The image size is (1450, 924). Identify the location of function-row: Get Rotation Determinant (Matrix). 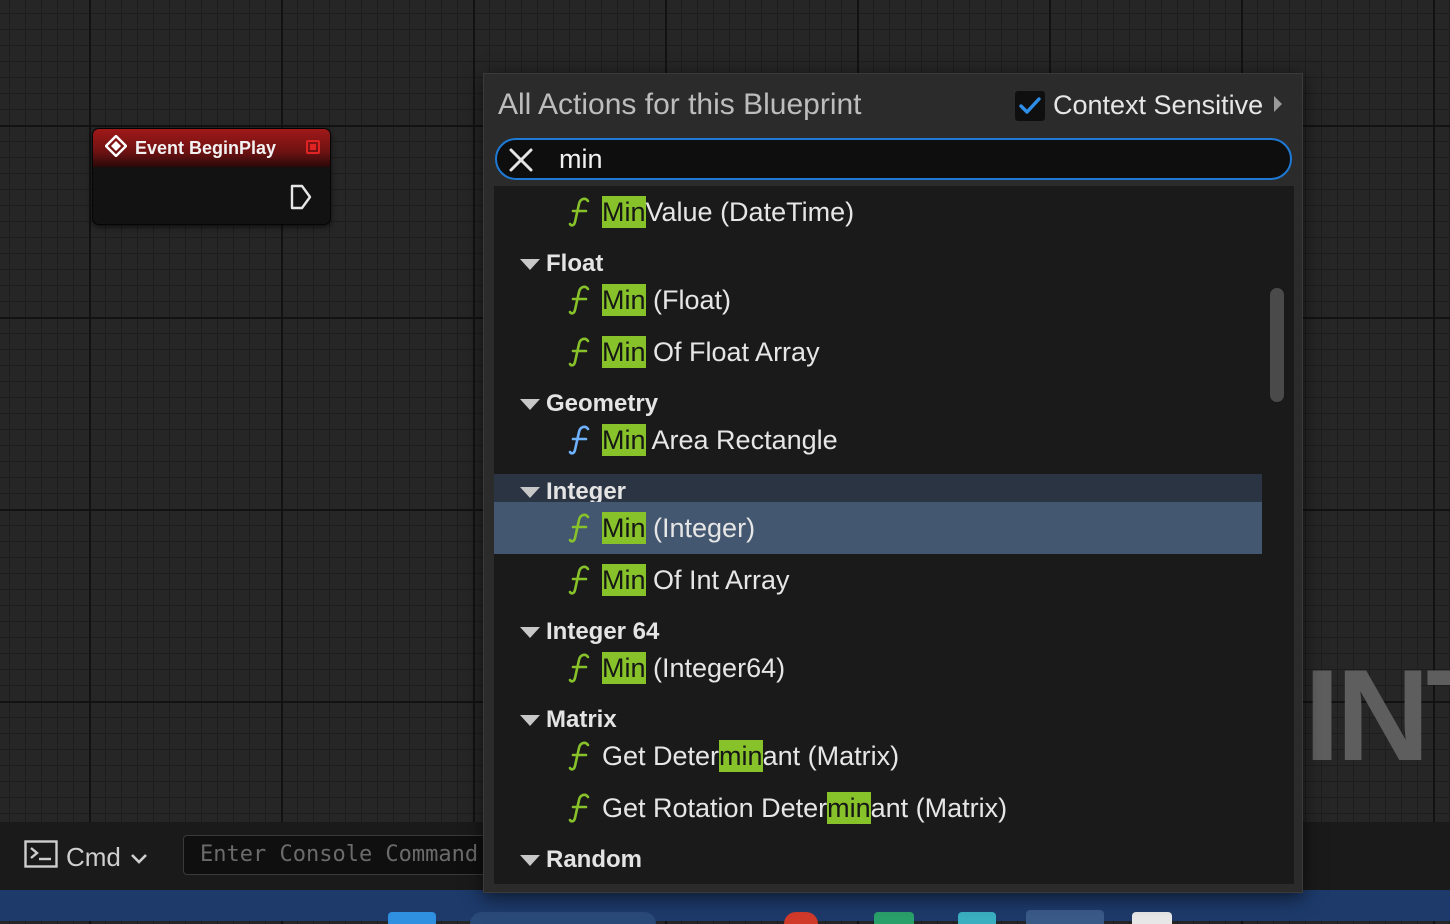
(878, 808).